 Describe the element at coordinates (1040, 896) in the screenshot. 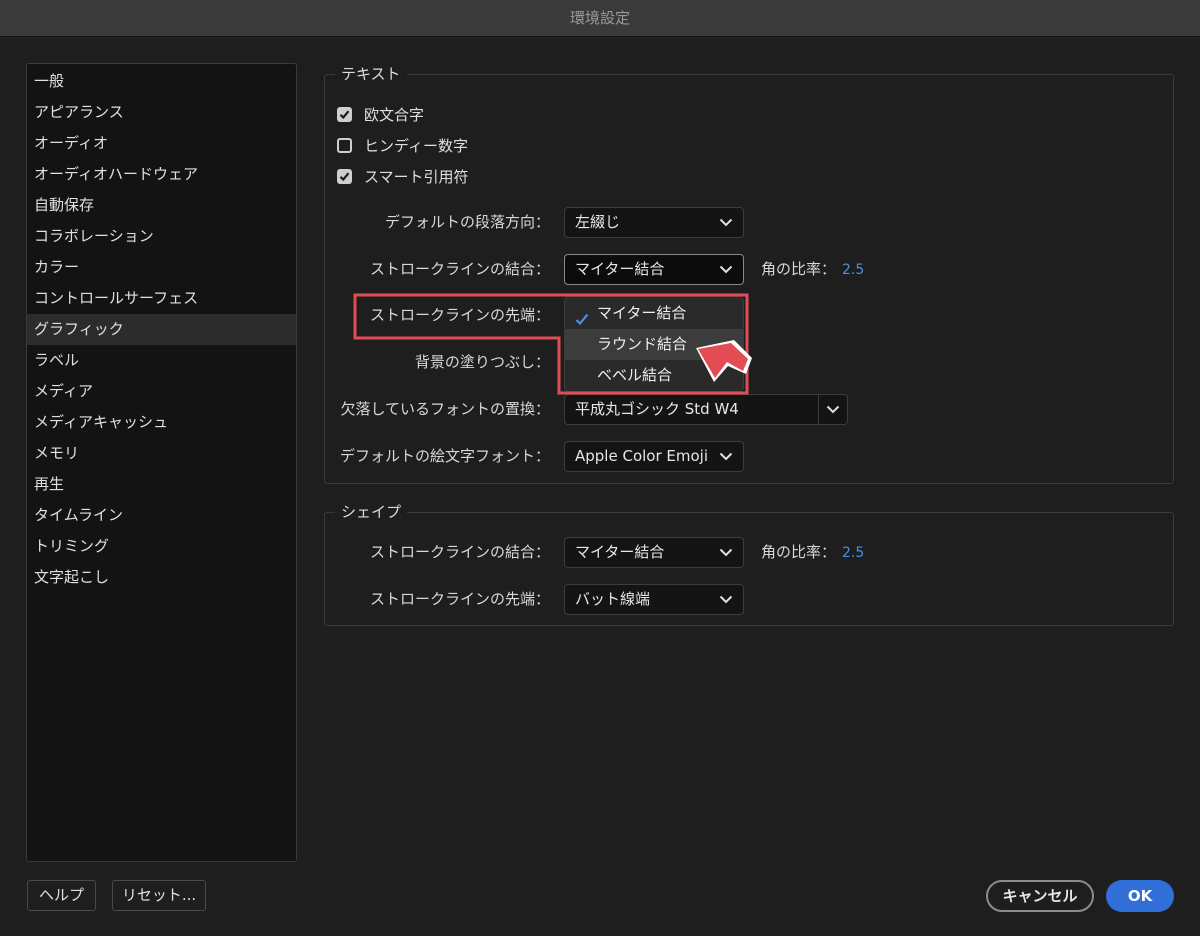

I see `cancel-button: キャンセル` at that location.